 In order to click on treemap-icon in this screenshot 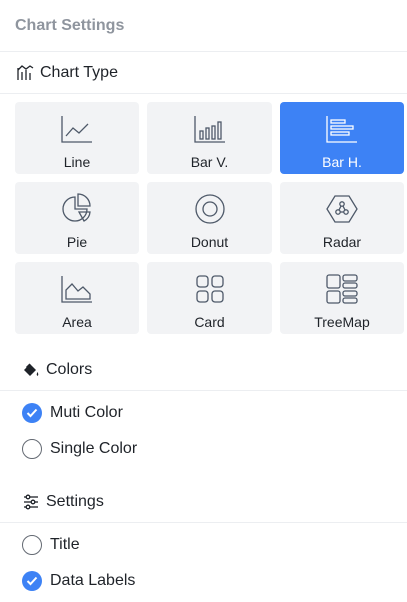, I will do `click(342, 289)`.